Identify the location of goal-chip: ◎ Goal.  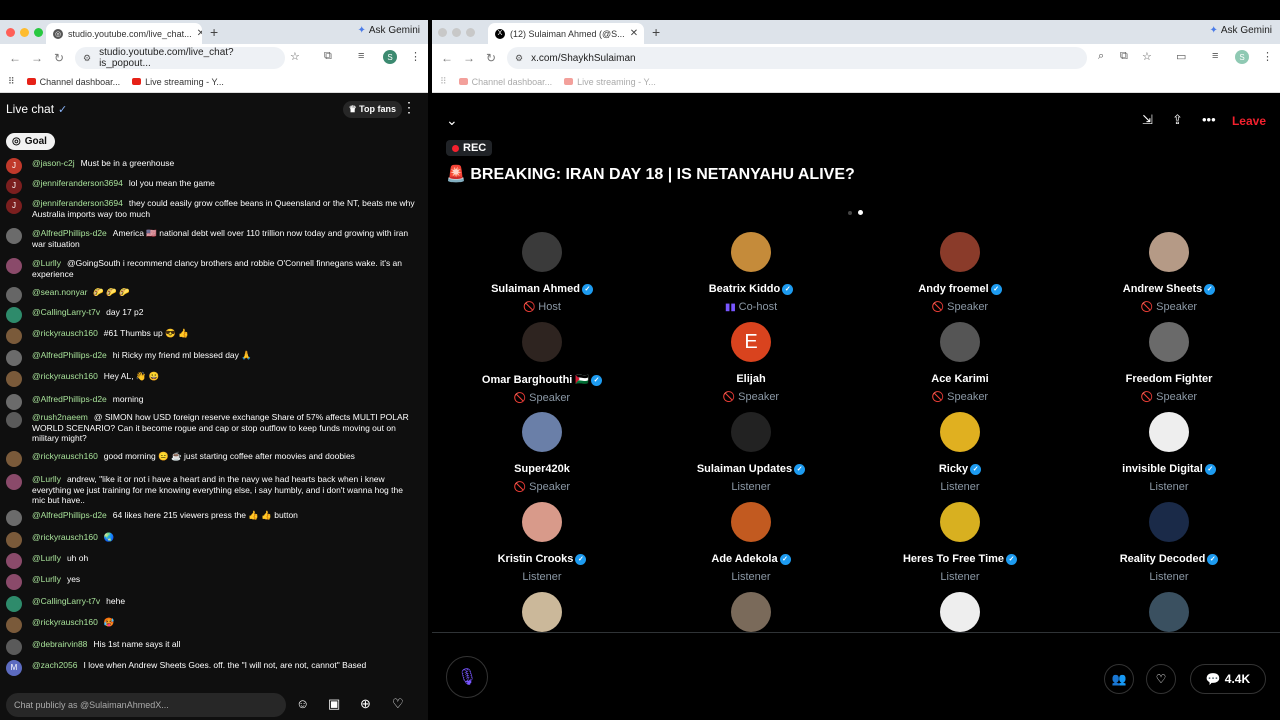
(30, 141).